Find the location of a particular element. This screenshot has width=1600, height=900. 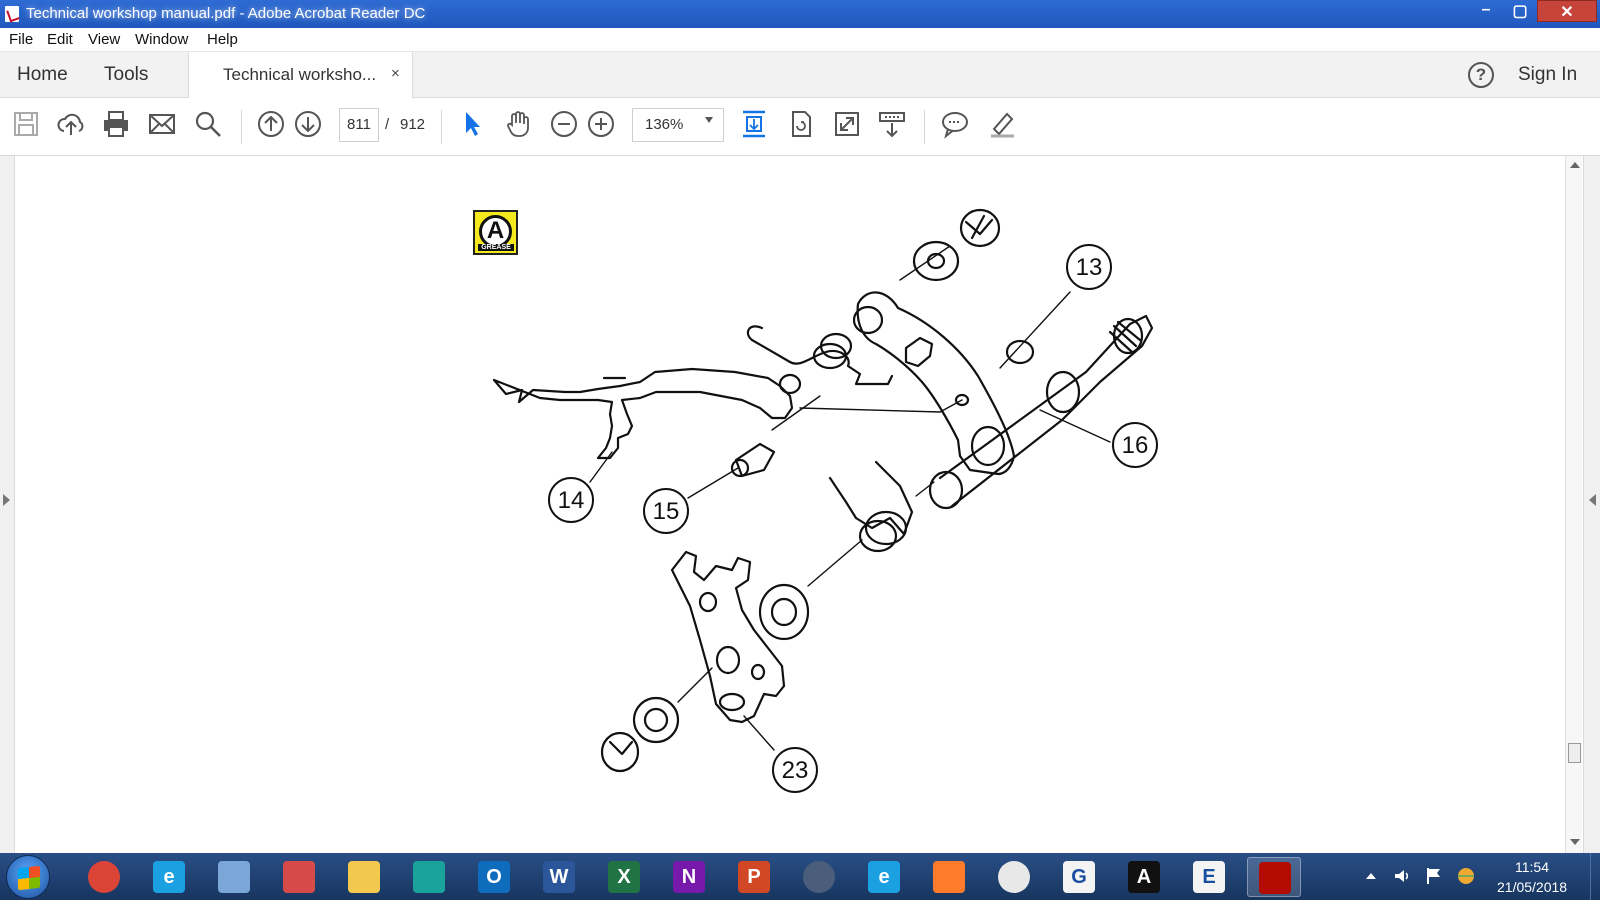

lower-clip-detail is located at coordinates (621, 748).